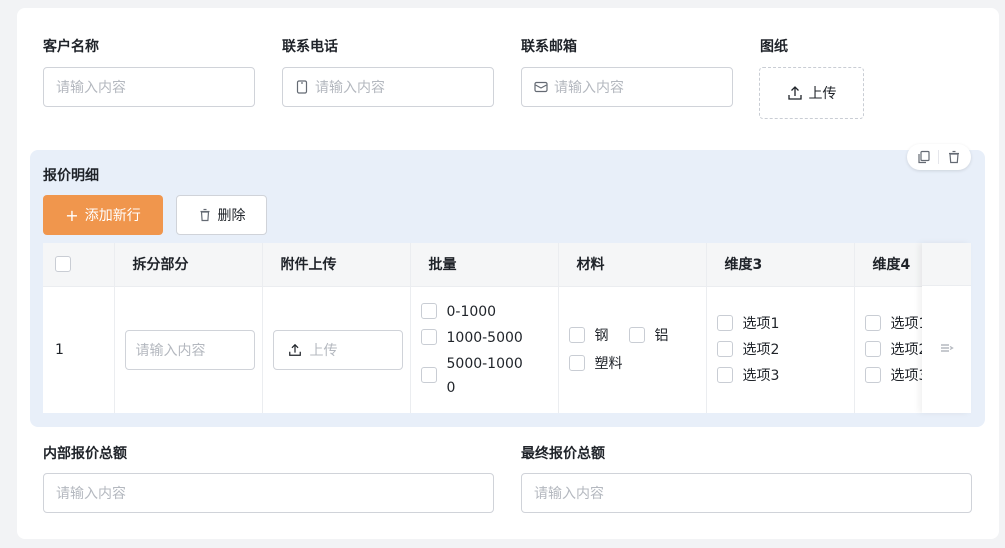 The height and width of the screenshot is (548, 1005). What do you see at coordinates (822, 94) in the screenshot?
I see `drawing-upload-label: 上传` at bounding box center [822, 94].